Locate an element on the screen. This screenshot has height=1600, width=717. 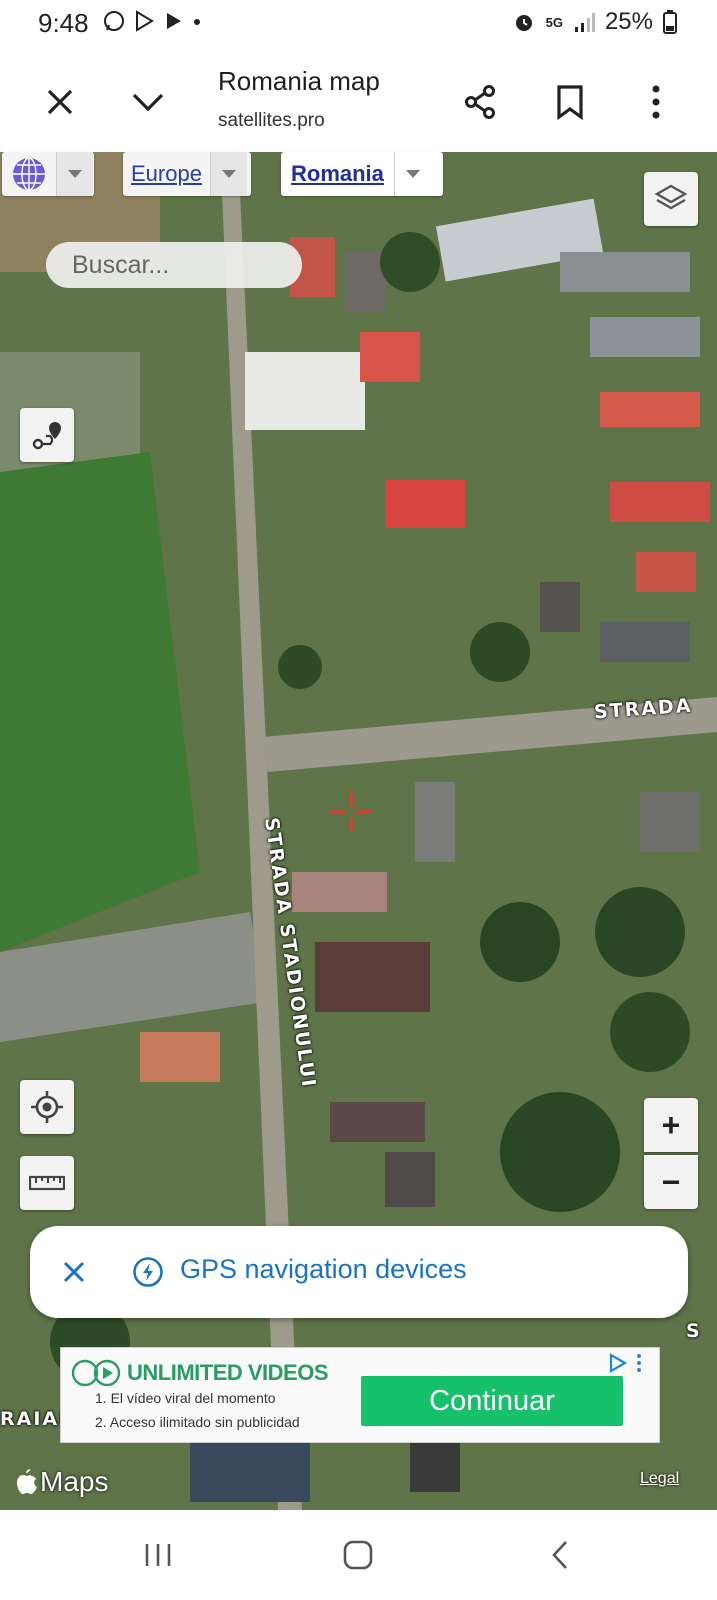
country-selector: Romania is located at coordinates (362, 174).